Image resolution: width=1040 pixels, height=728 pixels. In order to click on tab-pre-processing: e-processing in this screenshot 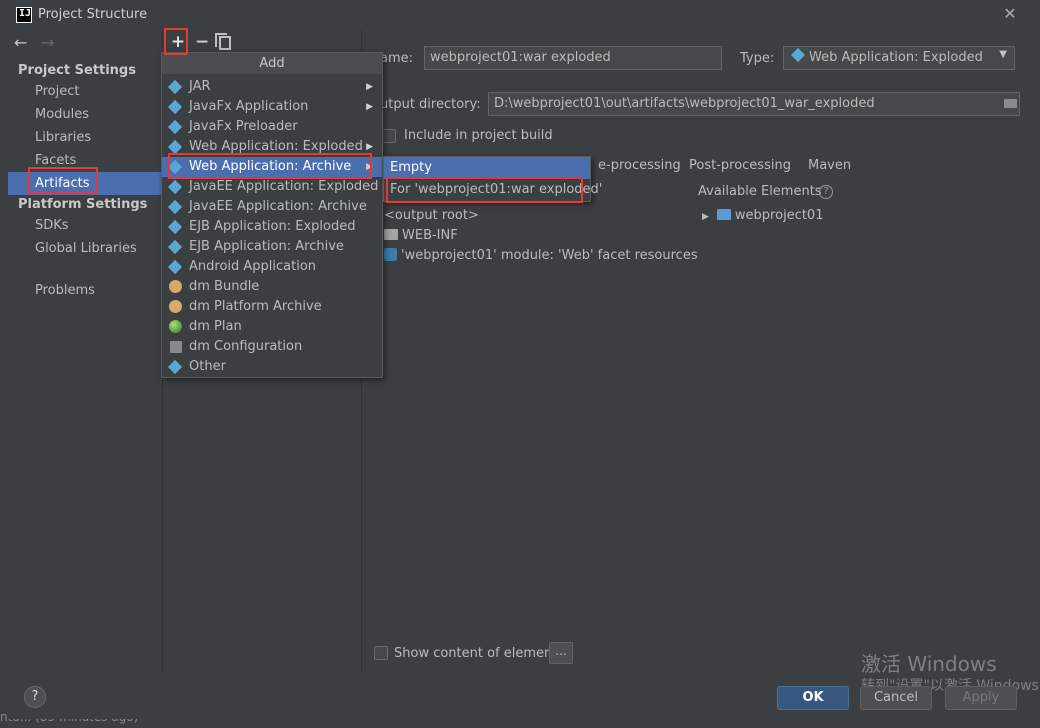, I will do `click(639, 165)`.